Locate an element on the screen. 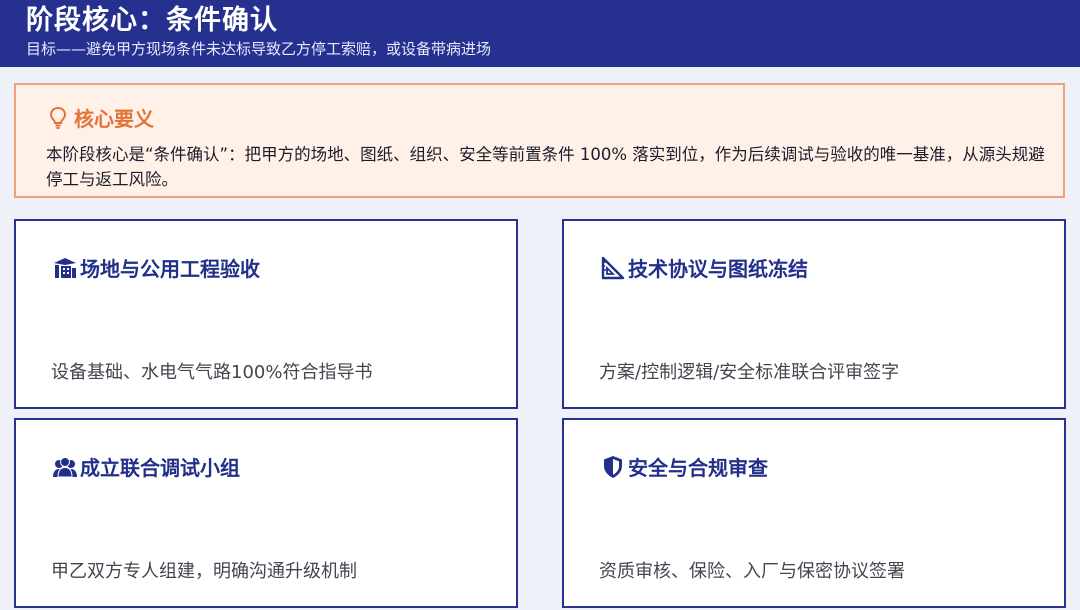  lightbulb-icon is located at coordinates (58, 117).